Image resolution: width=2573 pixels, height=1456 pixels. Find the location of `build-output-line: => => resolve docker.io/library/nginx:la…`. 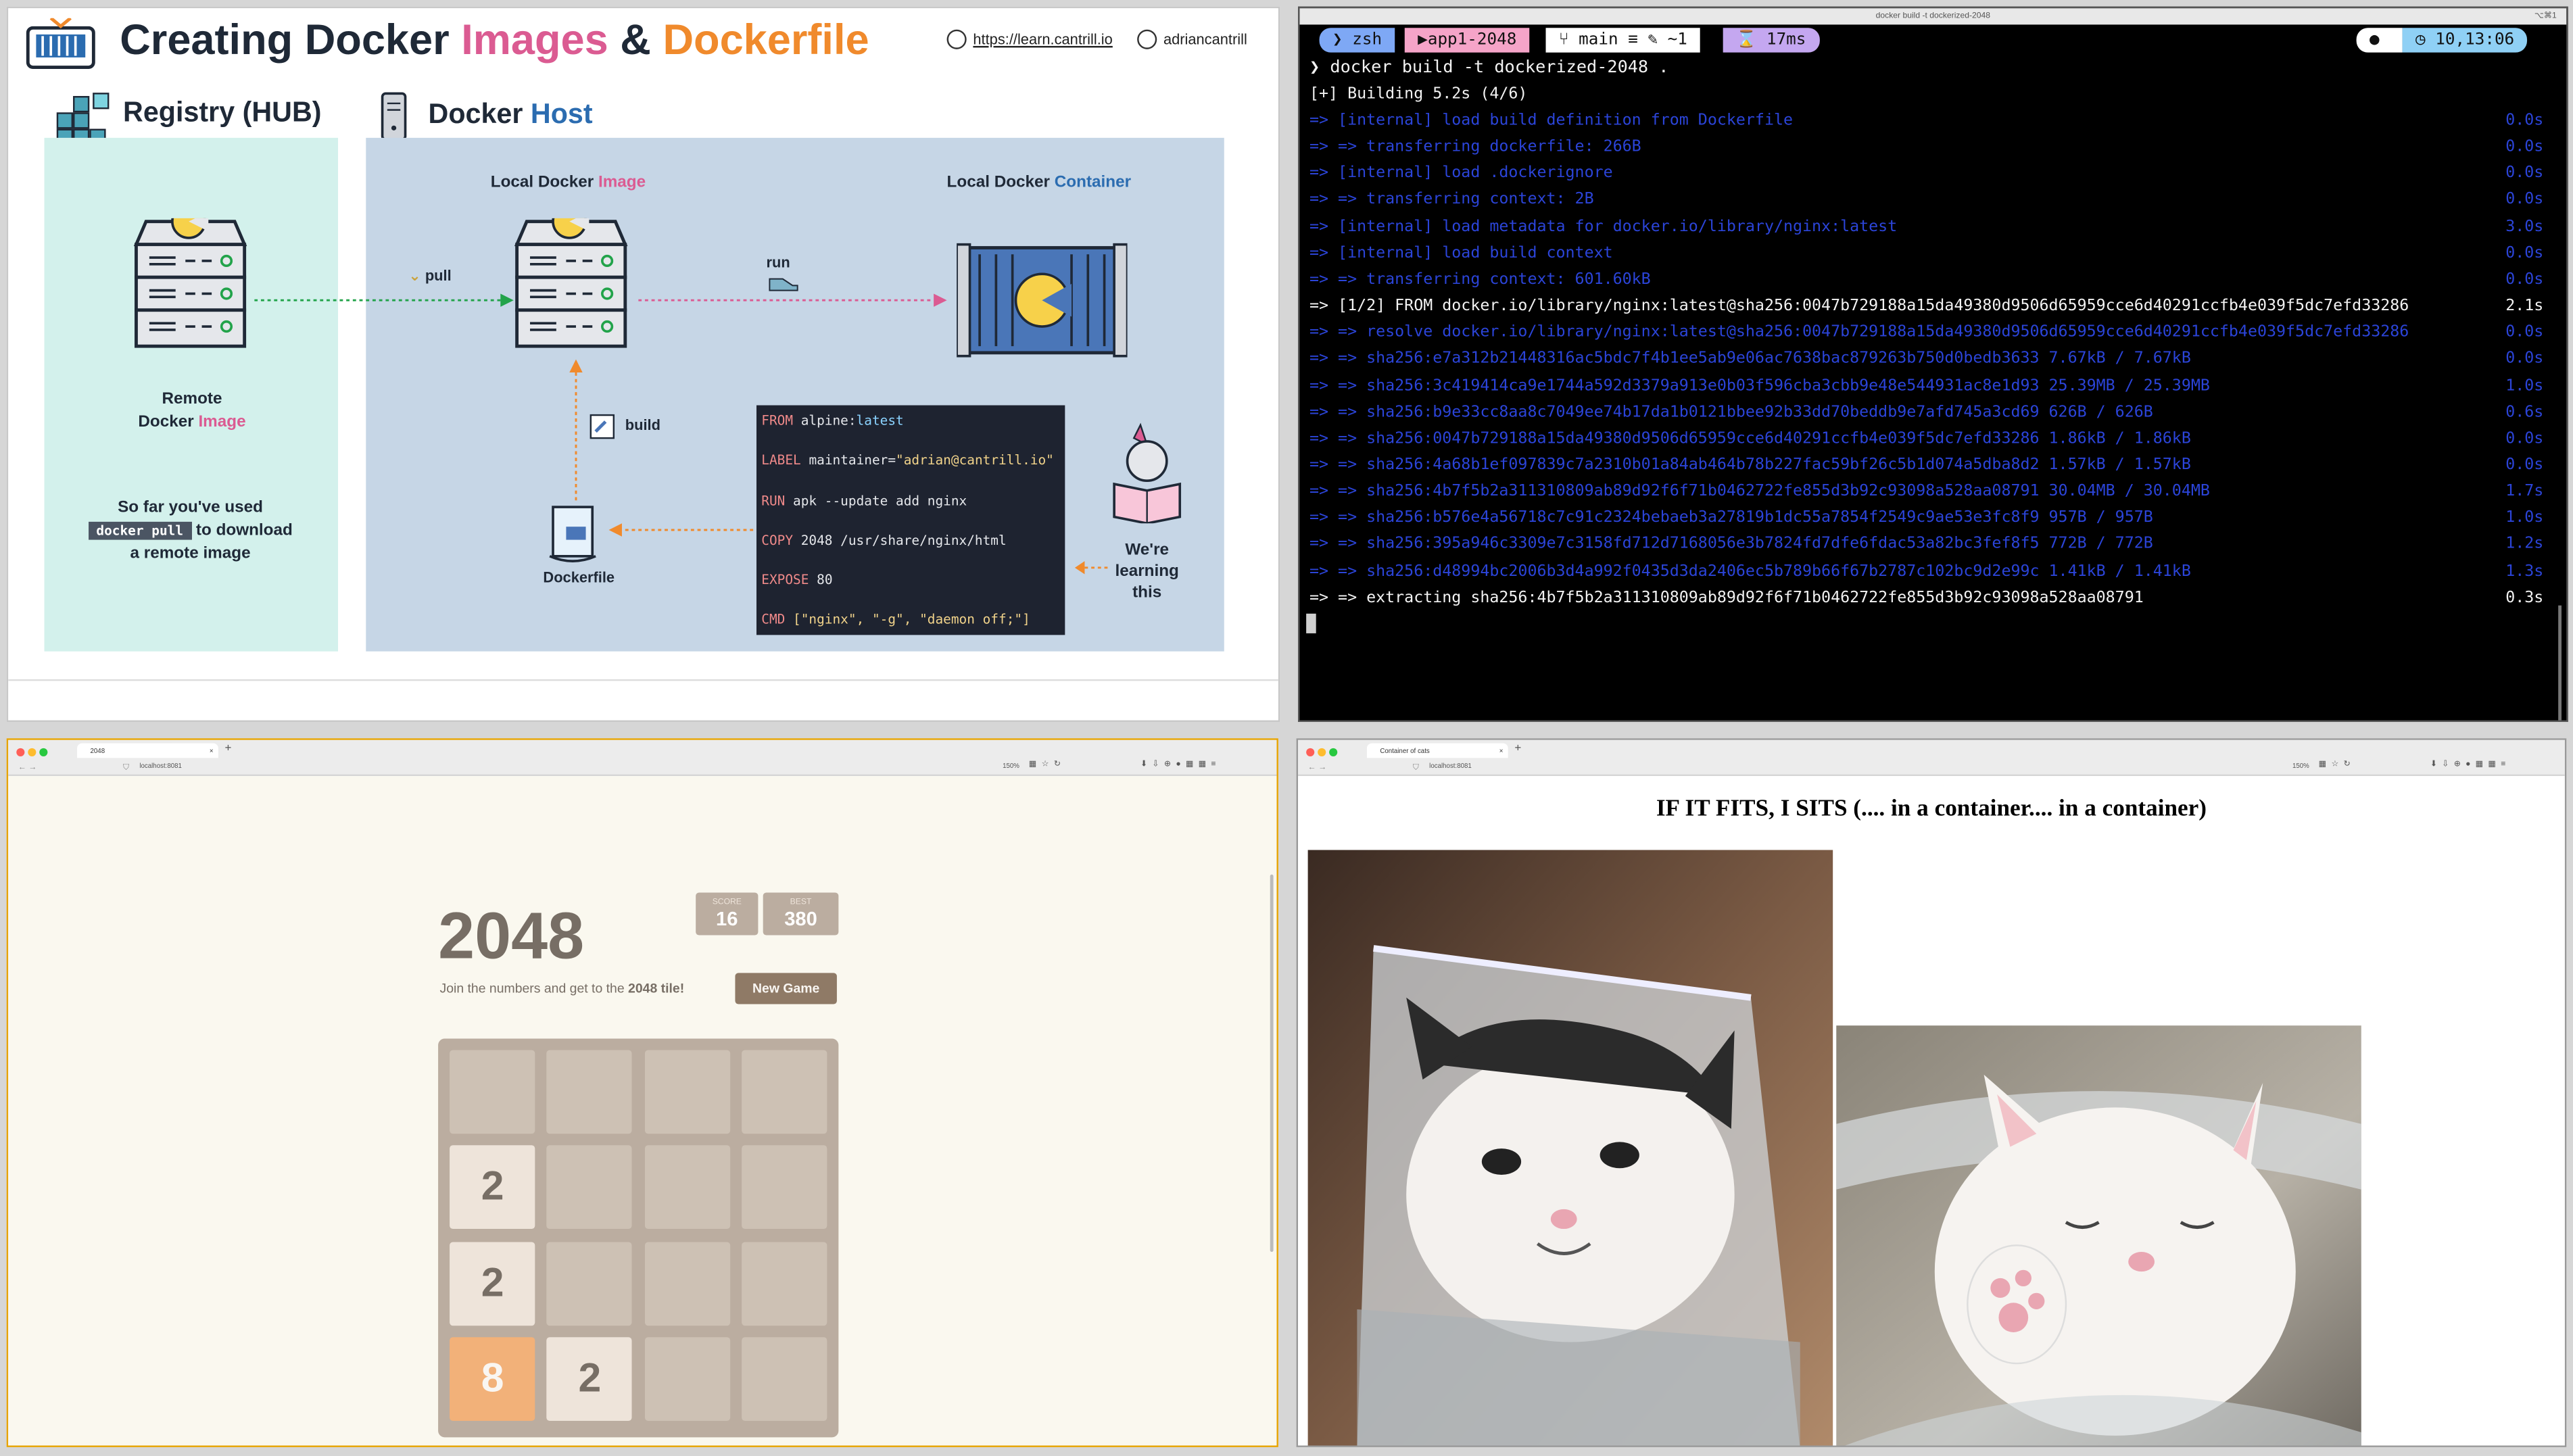

build-output-line: => => resolve docker.io/library/nginx:la… is located at coordinates (1859, 332).